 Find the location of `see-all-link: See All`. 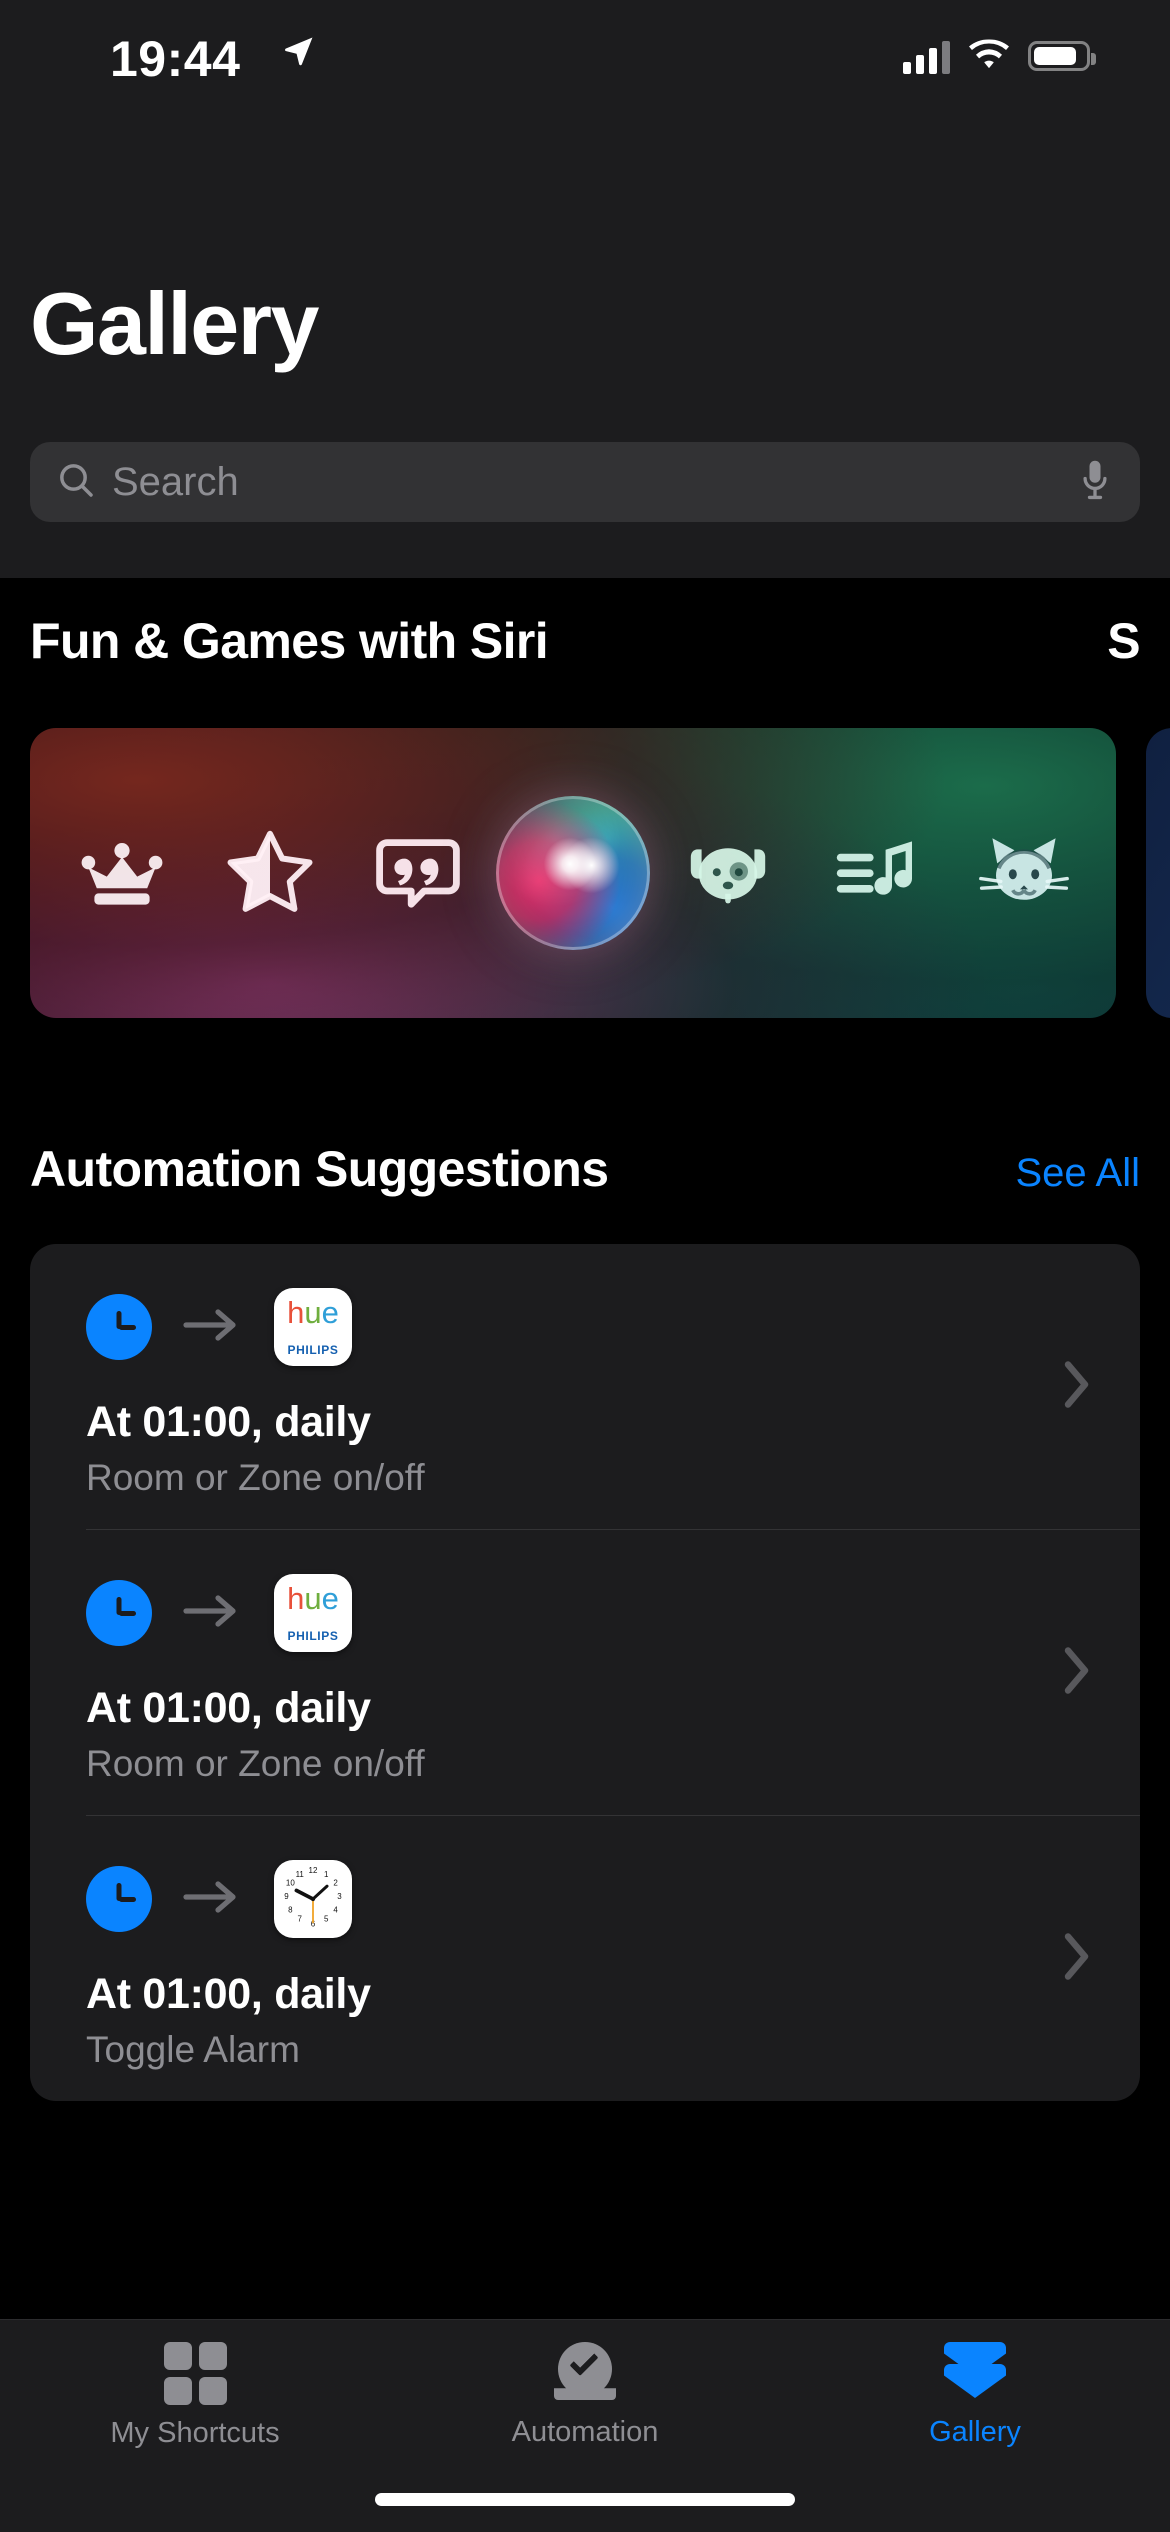

see-all-link: See All is located at coordinates (1077, 1173).